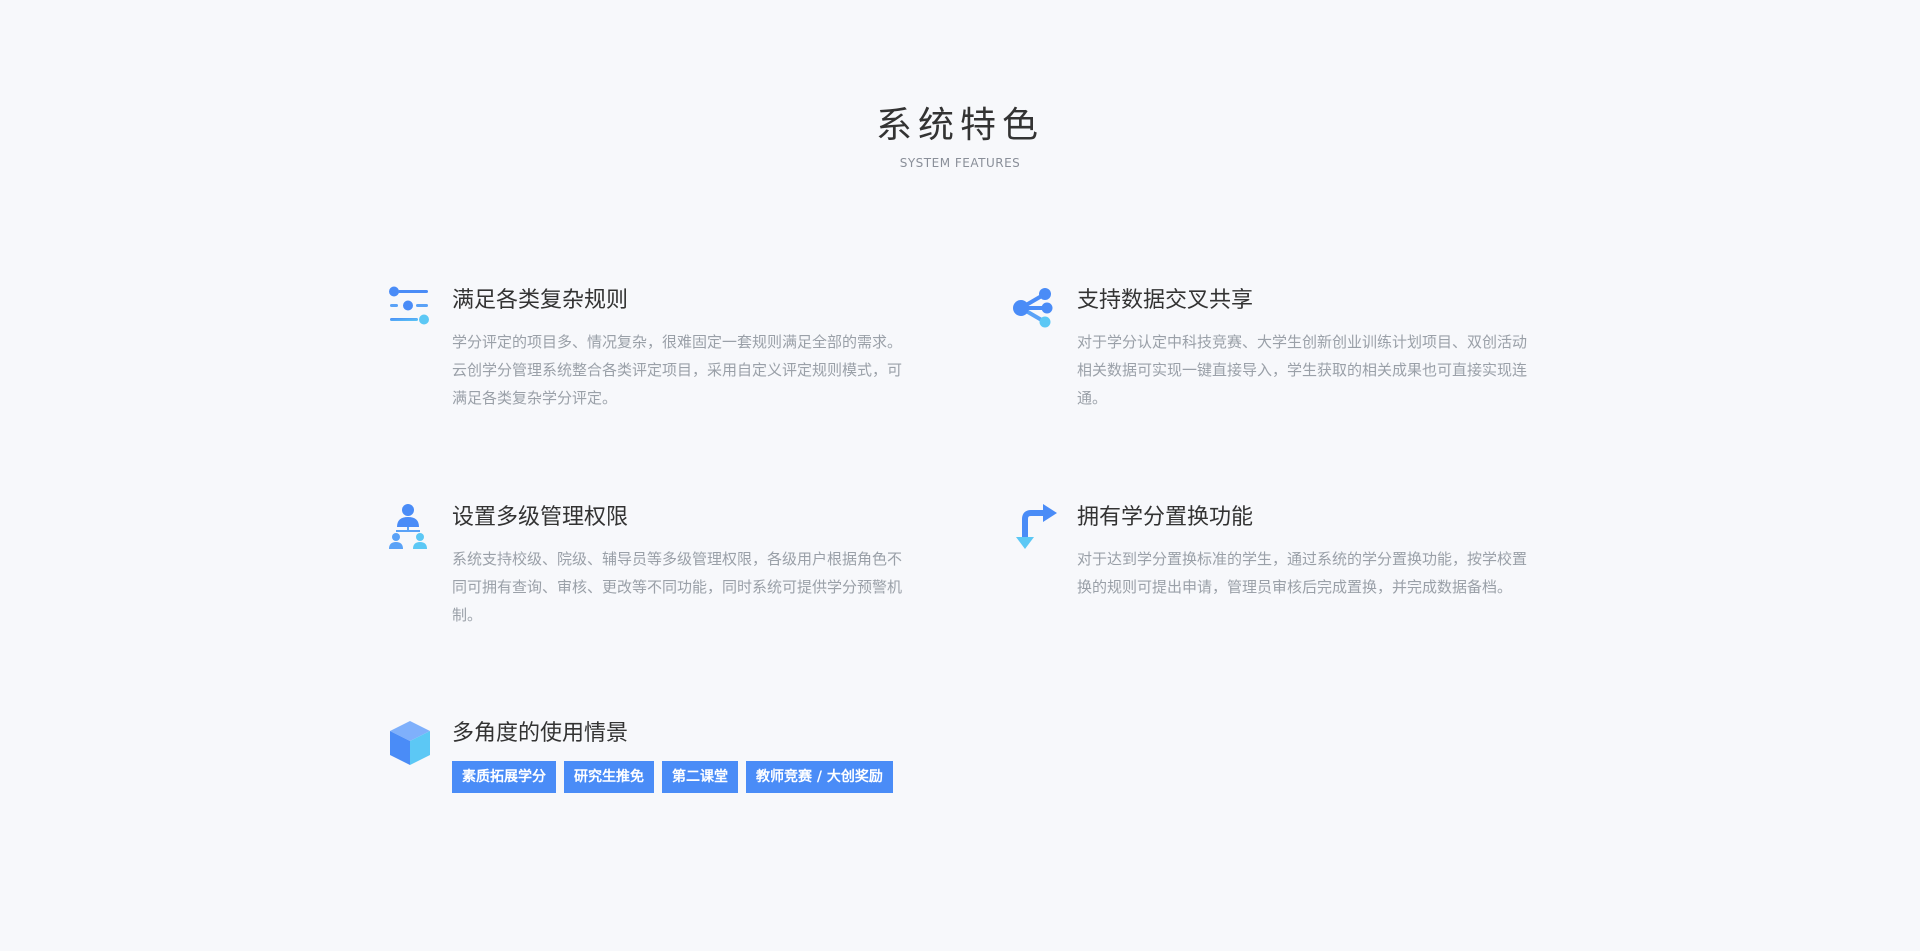 Image resolution: width=1920 pixels, height=951 pixels. What do you see at coordinates (609, 777) in the screenshot?
I see `tag-graduate-recommendation: 研究生推免` at bounding box center [609, 777].